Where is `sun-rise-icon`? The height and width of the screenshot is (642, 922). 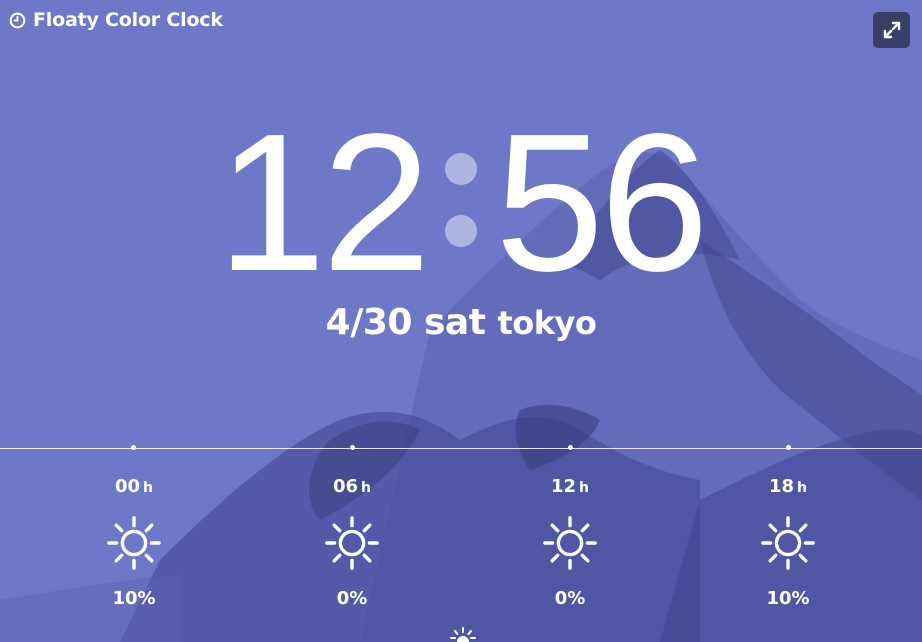 sun-rise-icon is located at coordinates (463, 634).